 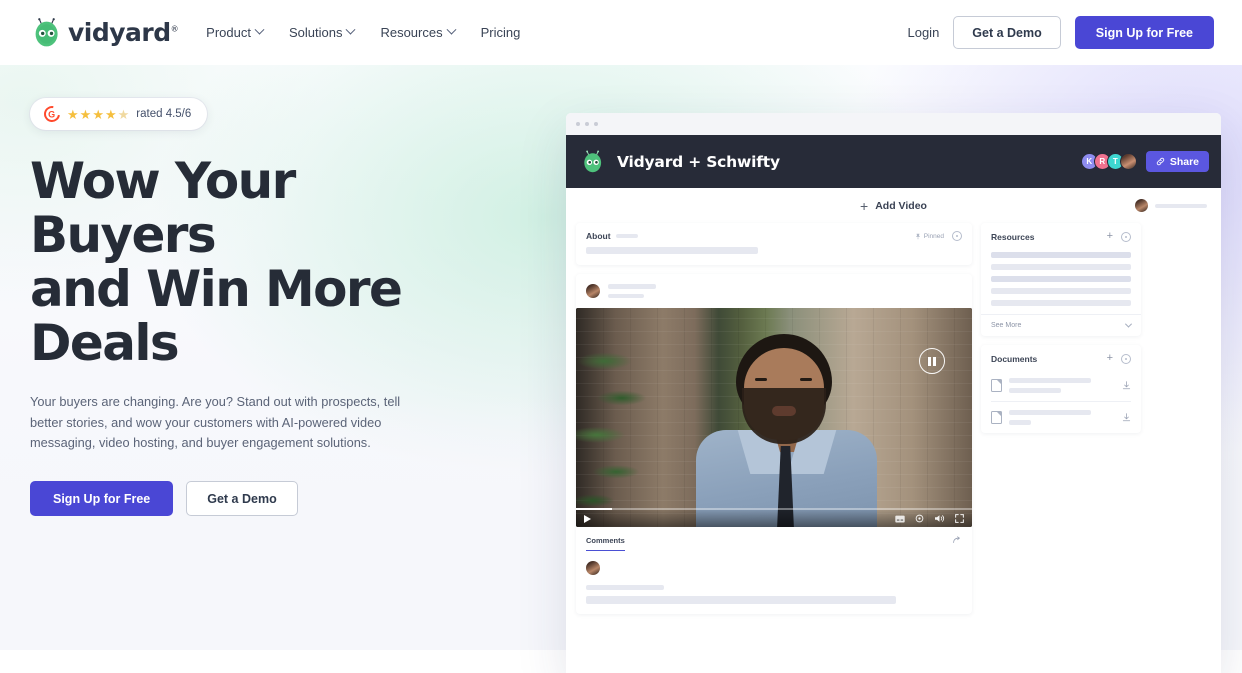 I want to click on pause-bar-icon, so click(x=929, y=361).